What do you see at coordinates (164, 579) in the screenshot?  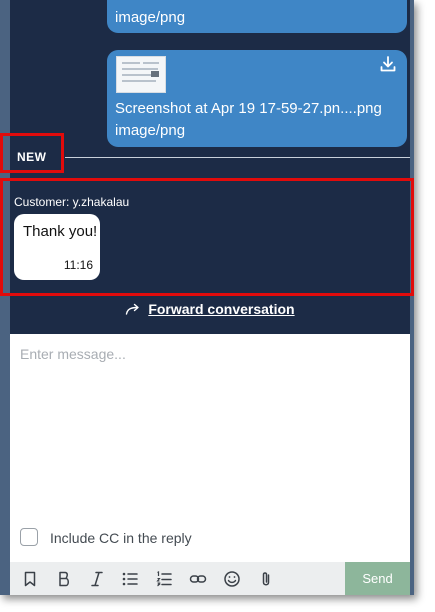 I see `numbered-list-icon` at bounding box center [164, 579].